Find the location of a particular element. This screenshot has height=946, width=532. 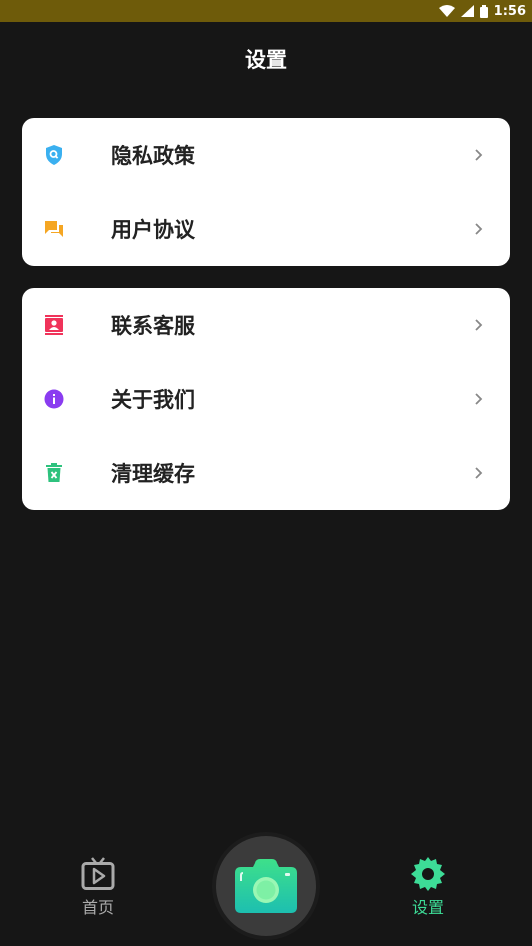

page-title: 设置 is located at coordinates (266, 60).